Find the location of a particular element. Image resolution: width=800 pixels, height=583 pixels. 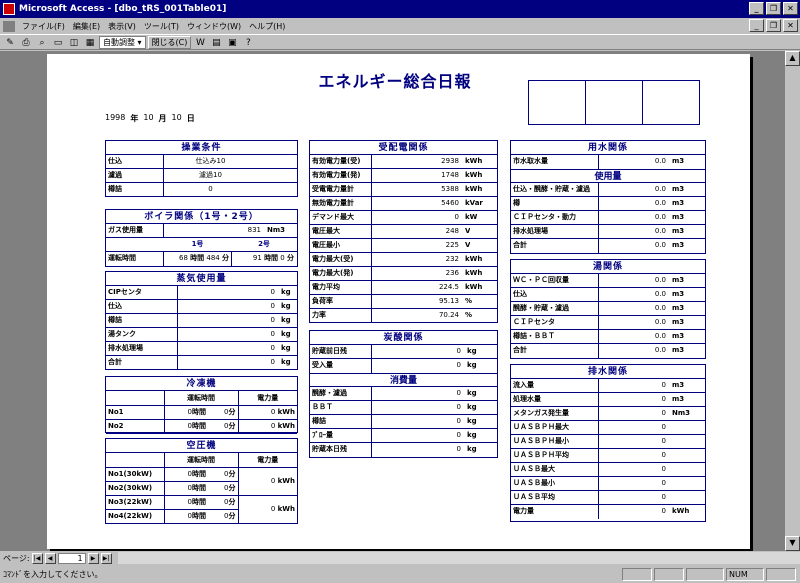

row-value: 95.13 is located at coordinates (448, 301).